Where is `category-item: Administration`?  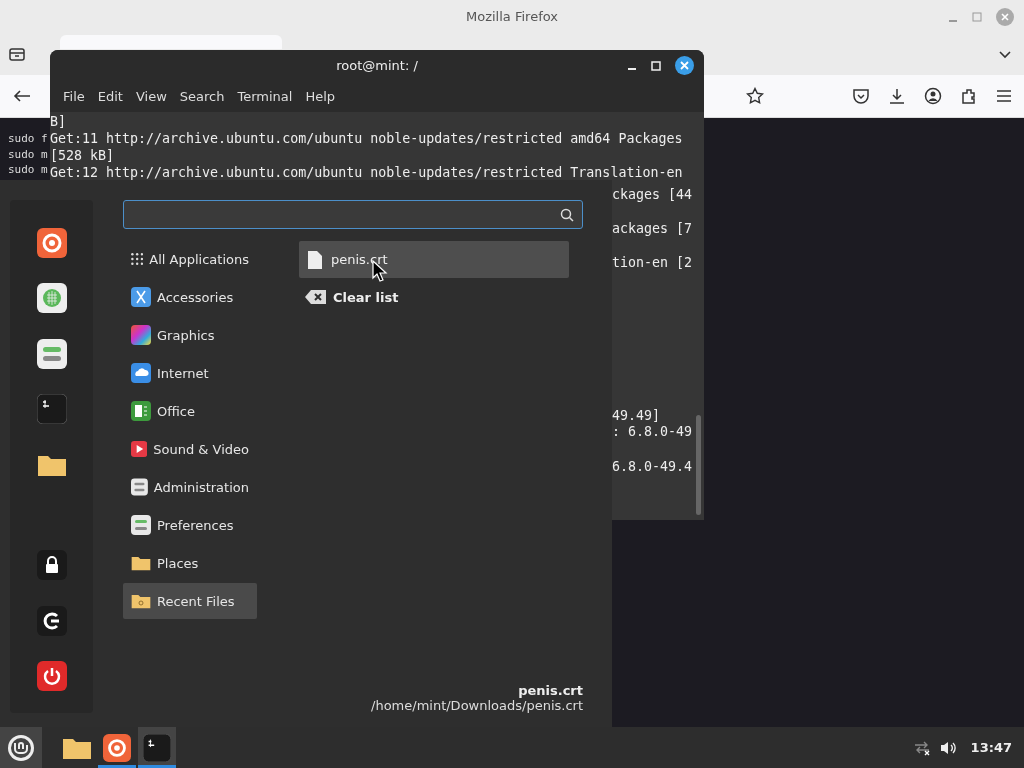 category-item: Administration is located at coordinates (190, 487).